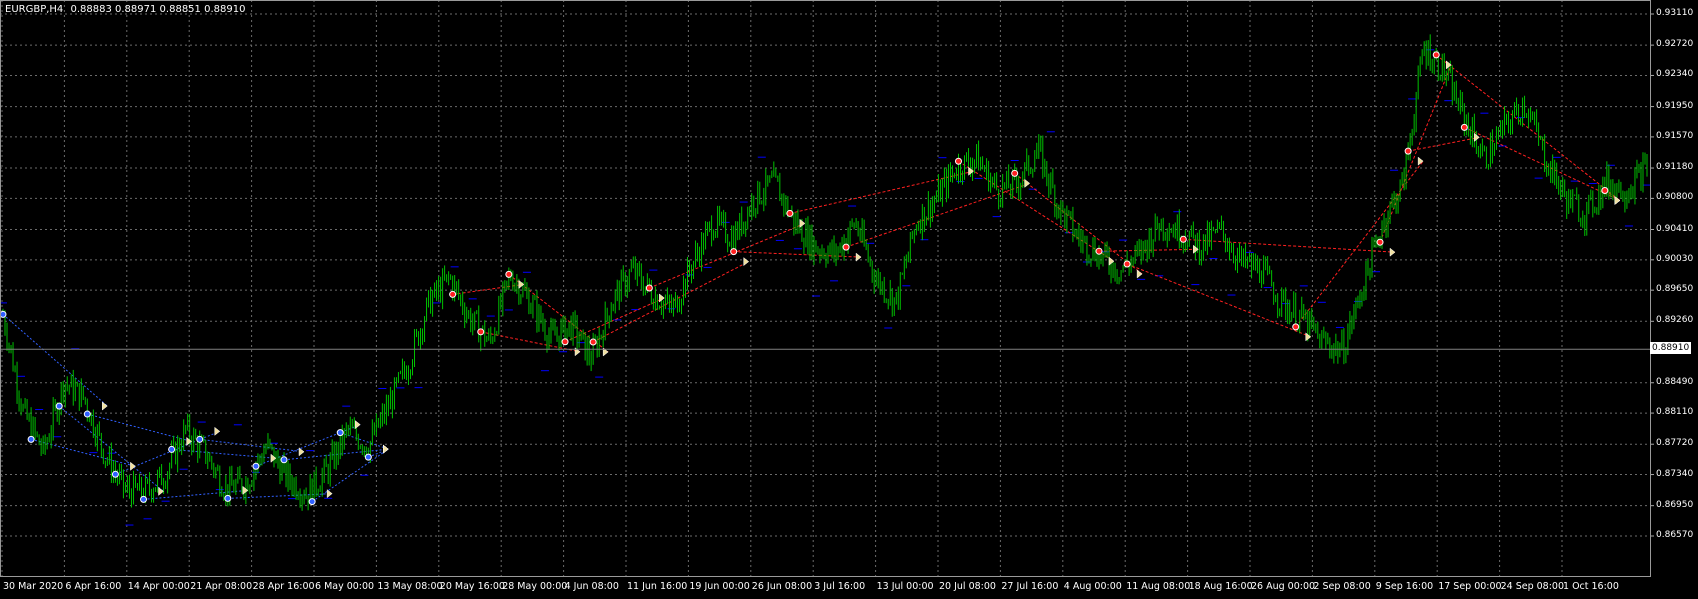 The width and height of the screenshot is (1698, 599). What do you see at coordinates (1404, 586) in the screenshot?
I see `x-tick-label: 9 Sep 16:00` at bounding box center [1404, 586].